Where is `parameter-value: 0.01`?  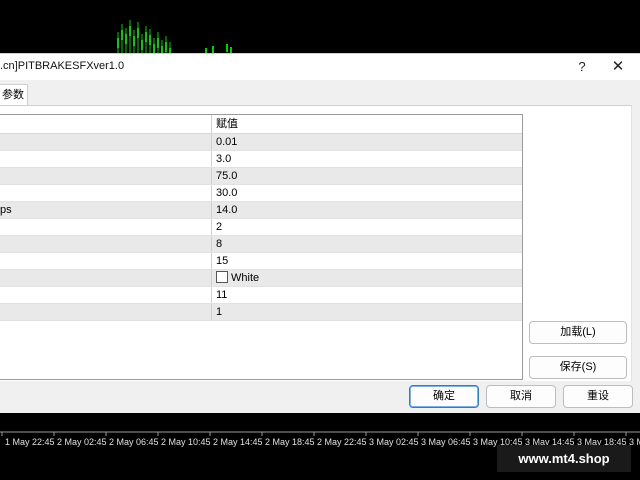
parameter-value: 0.01 is located at coordinates (226, 142).